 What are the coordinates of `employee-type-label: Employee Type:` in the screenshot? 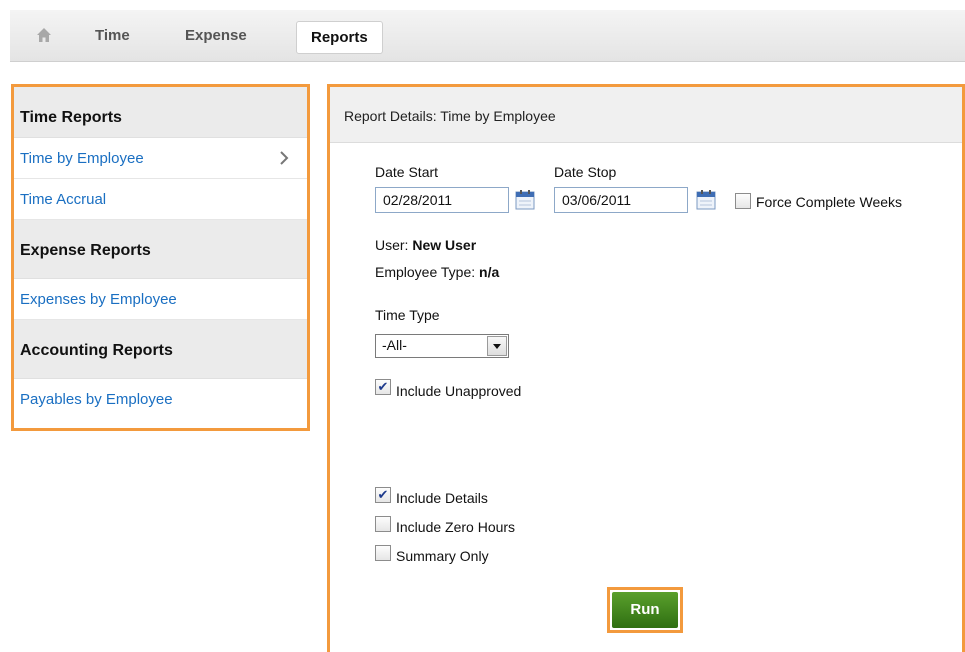 It's located at (425, 272).